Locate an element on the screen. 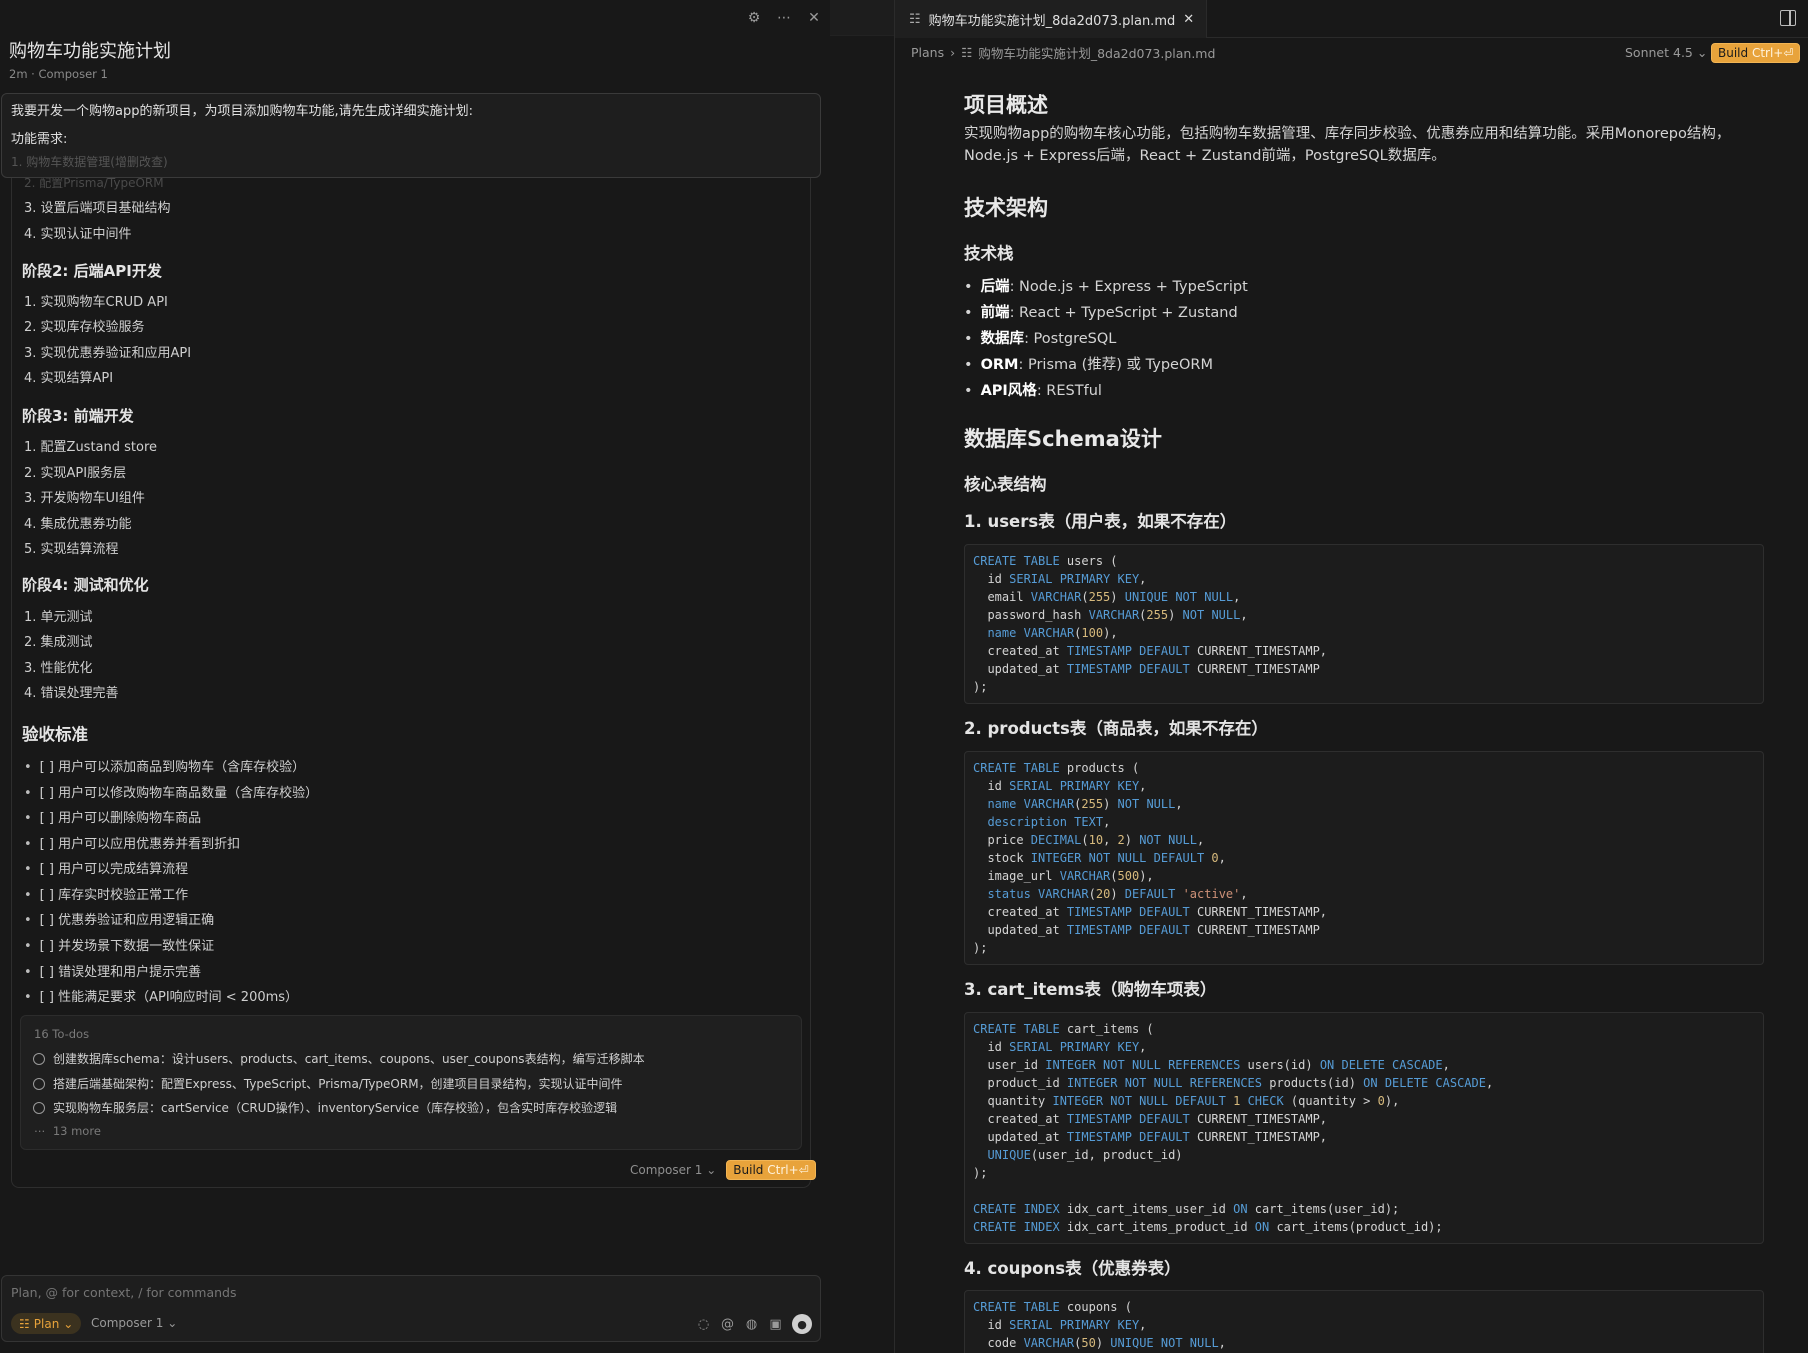  plan-list-item: 2. 实现库存校验服务 is located at coordinates (84, 327).